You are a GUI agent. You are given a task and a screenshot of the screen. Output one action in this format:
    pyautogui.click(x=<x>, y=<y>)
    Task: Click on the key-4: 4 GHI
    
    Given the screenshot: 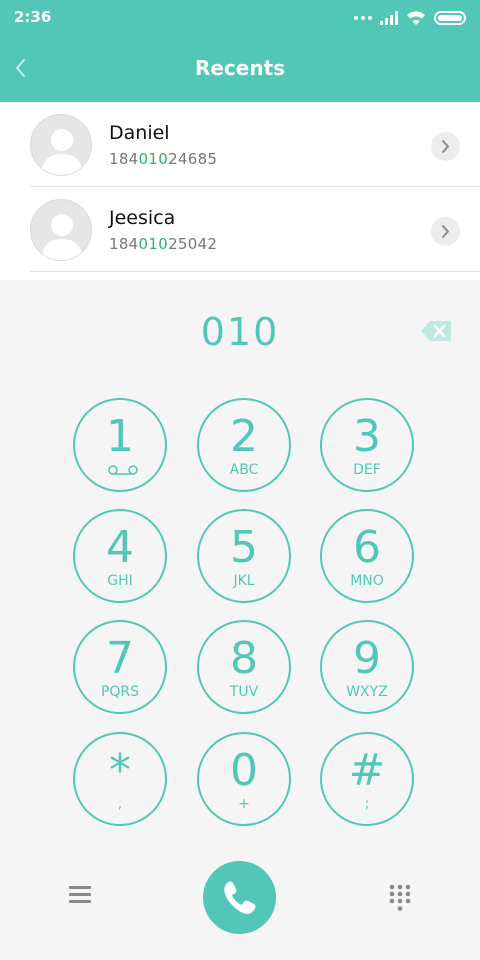 What is the action you would take?
    pyautogui.click(x=120, y=556)
    